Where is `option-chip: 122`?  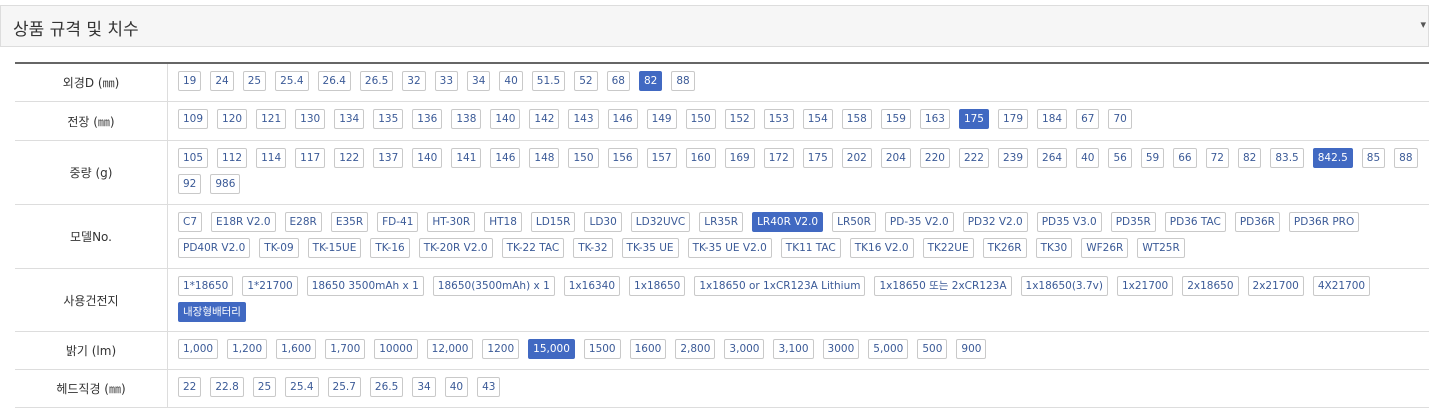
option-chip: 122 is located at coordinates (349, 158).